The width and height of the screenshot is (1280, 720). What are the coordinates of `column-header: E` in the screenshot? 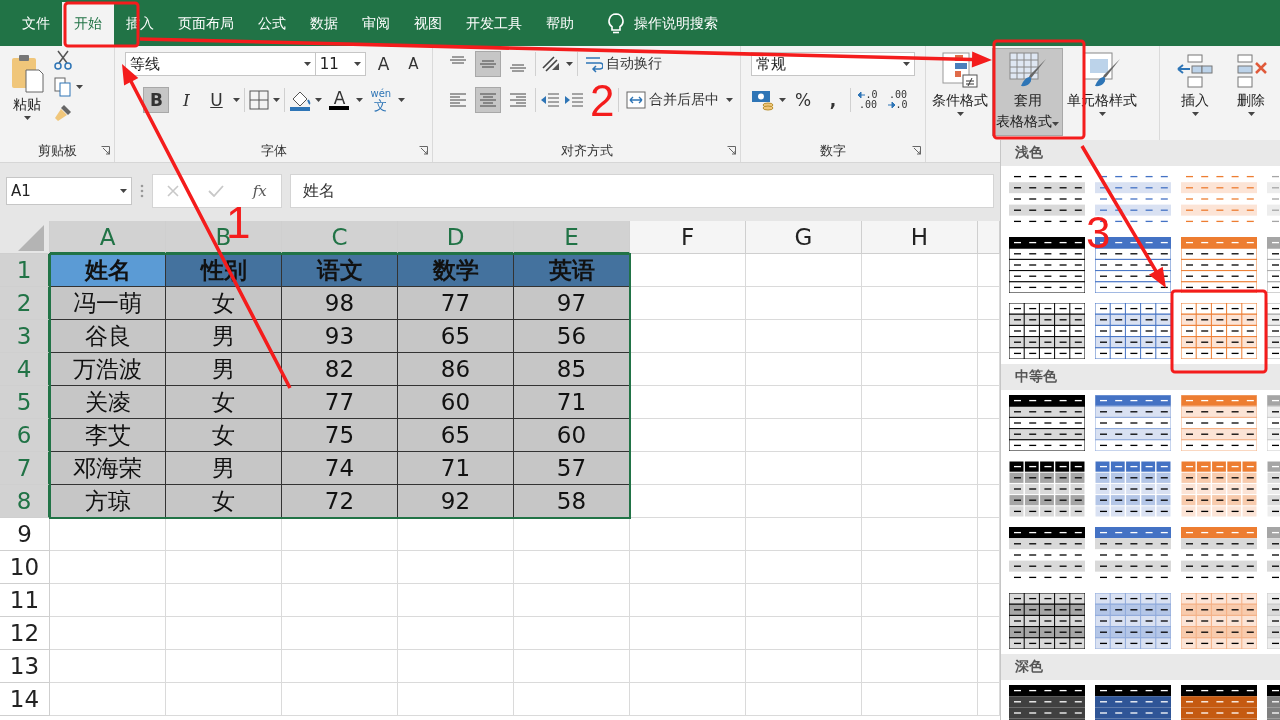 It's located at (572, 237).